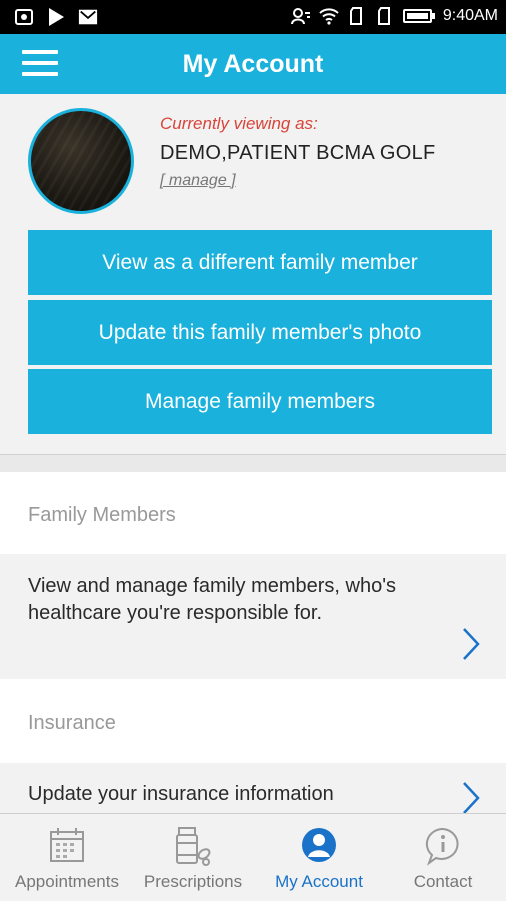  I want to click on pill-bottle-icon, so click(193, 846).